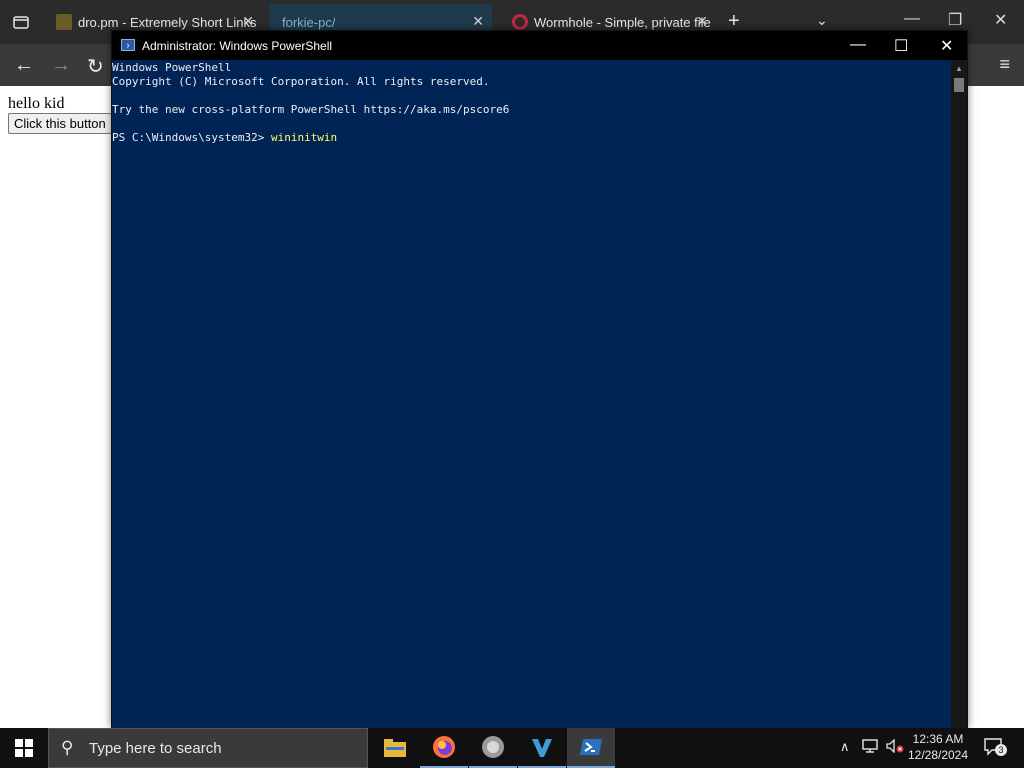  I want to click on powershell-icon, so click(591, 747).